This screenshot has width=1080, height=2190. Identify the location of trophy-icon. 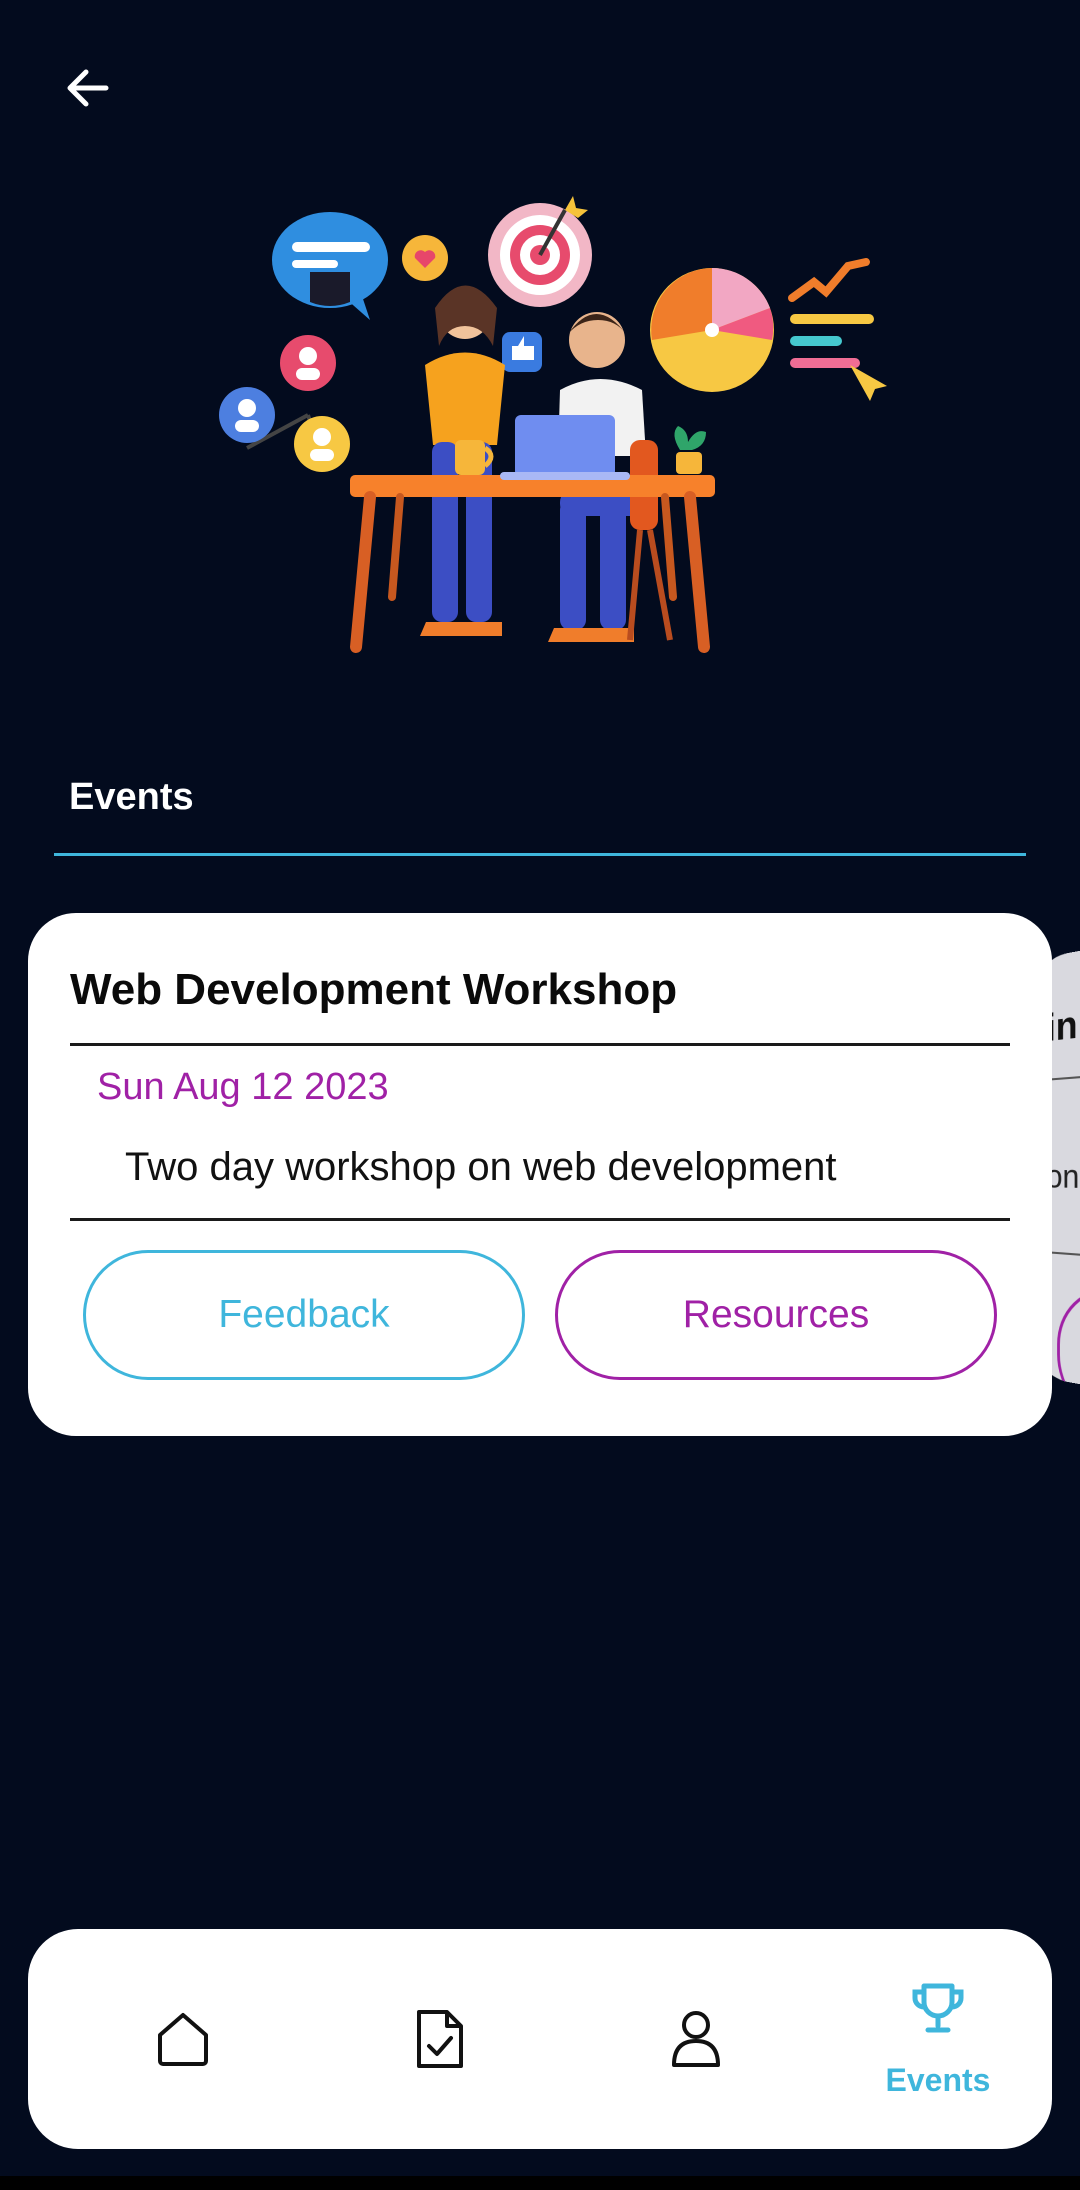
(938, 2007).